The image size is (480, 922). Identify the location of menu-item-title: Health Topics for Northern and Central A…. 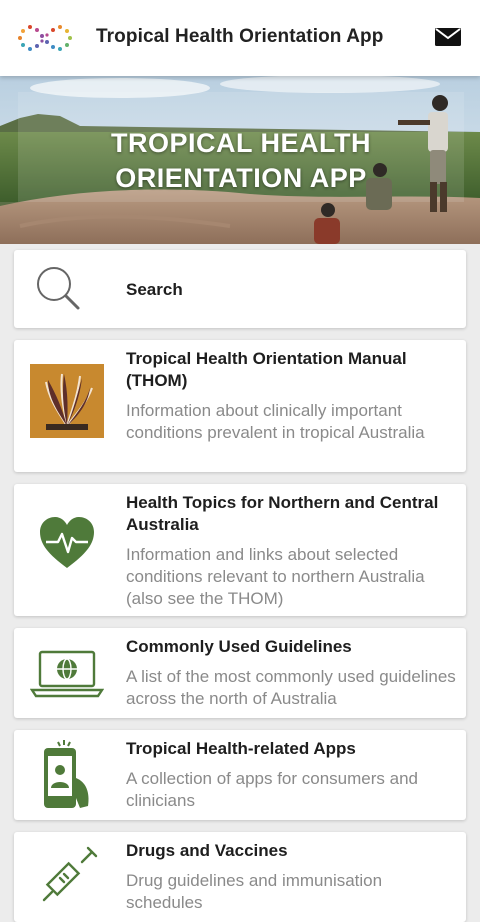
(282, 513).